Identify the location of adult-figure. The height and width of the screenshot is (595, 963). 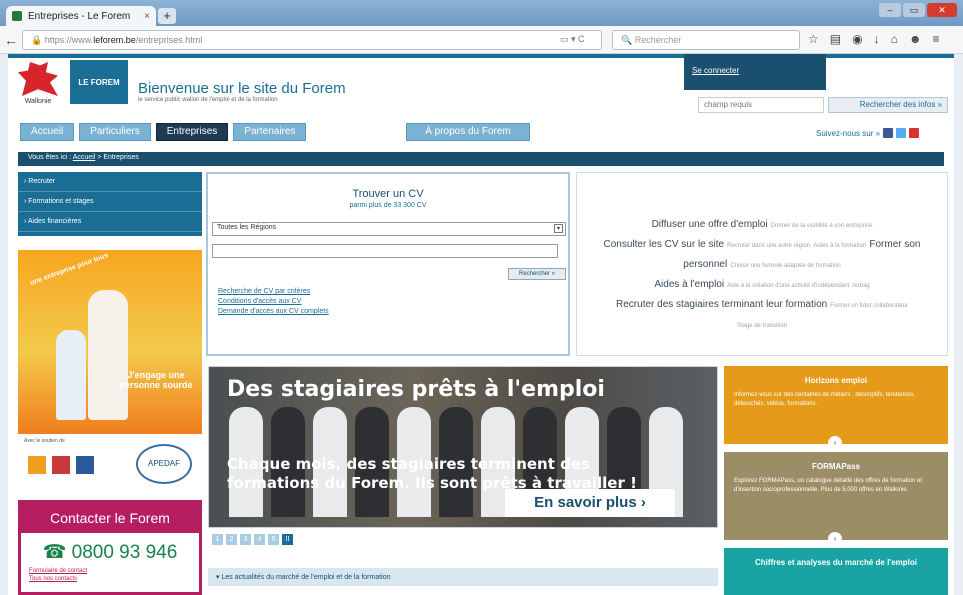
(108, 355).